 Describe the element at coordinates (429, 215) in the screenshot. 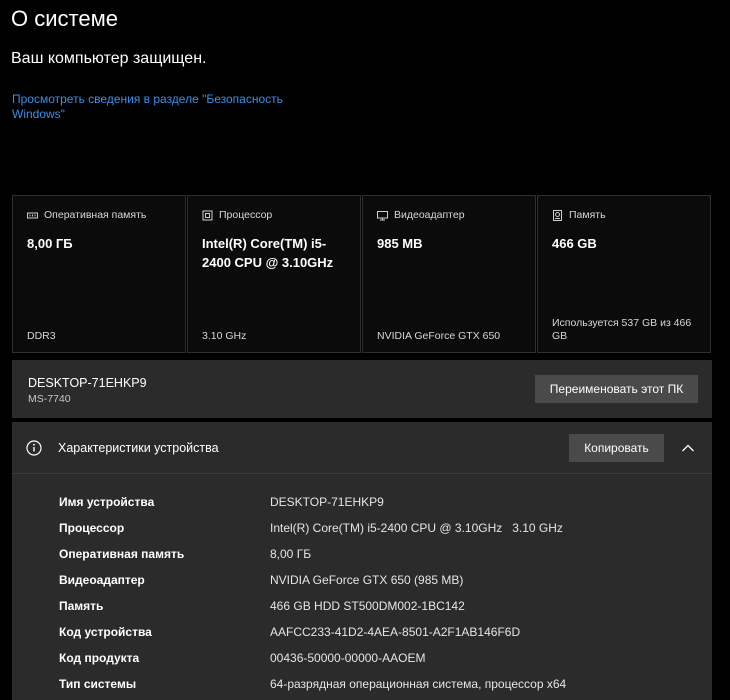

I see `card-label: Видеоадаптер` at that location.